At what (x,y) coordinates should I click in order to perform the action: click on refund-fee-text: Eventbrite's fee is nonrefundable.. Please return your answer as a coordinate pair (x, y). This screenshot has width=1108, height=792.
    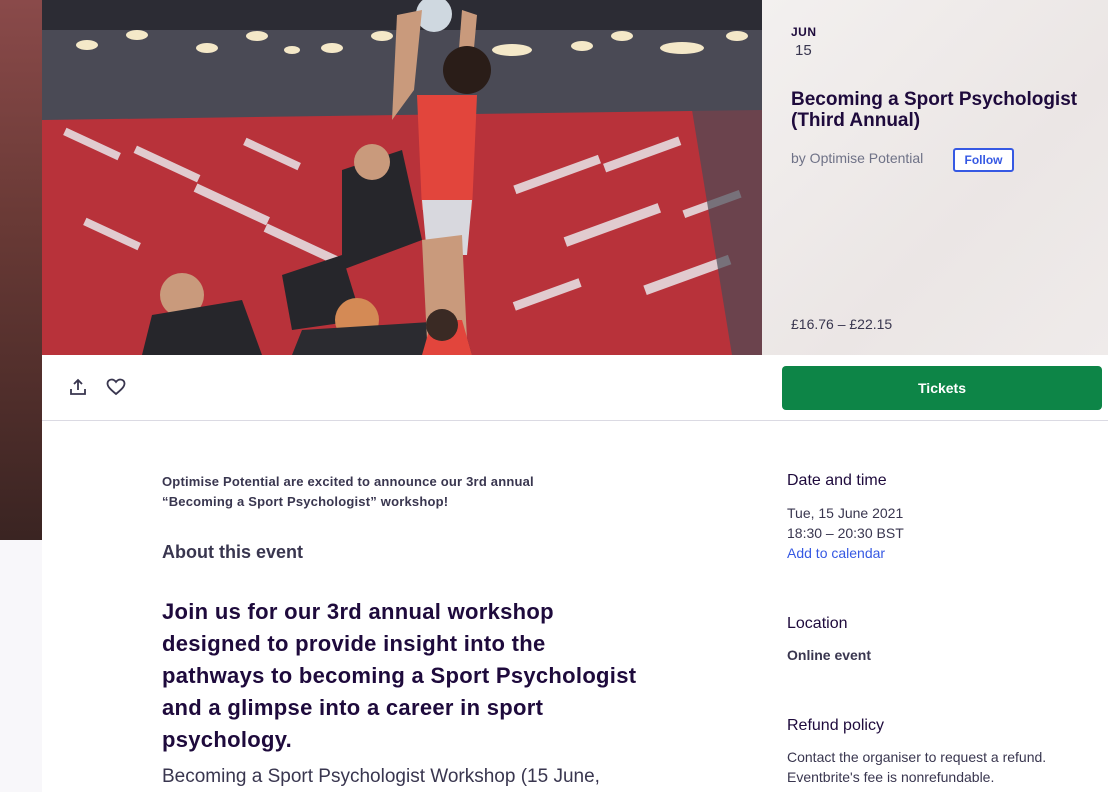
    Looking at the image, I should click on (891, 777).